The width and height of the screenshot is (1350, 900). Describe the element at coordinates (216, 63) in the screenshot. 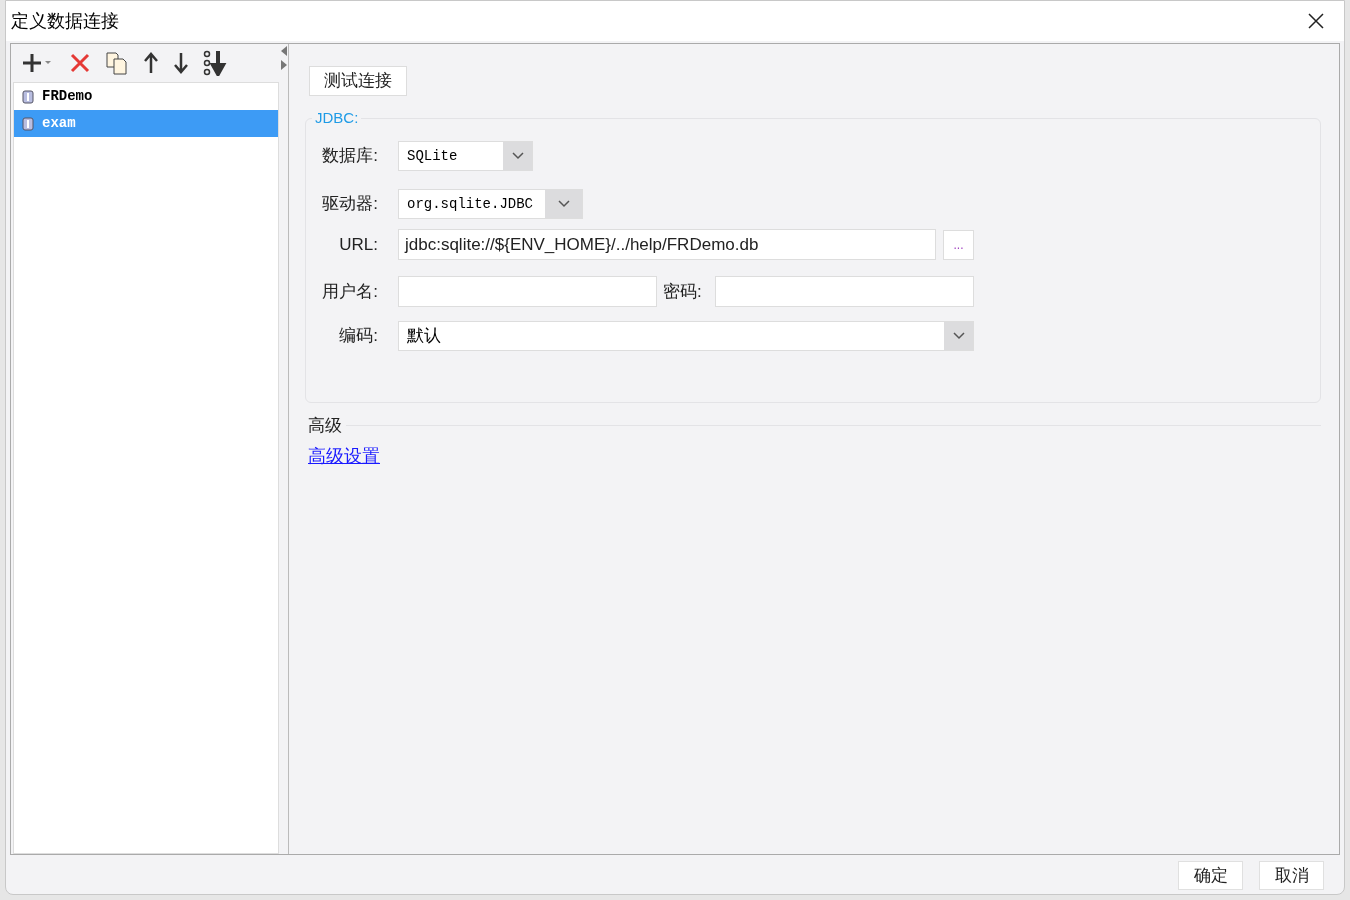

I see `sort-down-icon` at that location.